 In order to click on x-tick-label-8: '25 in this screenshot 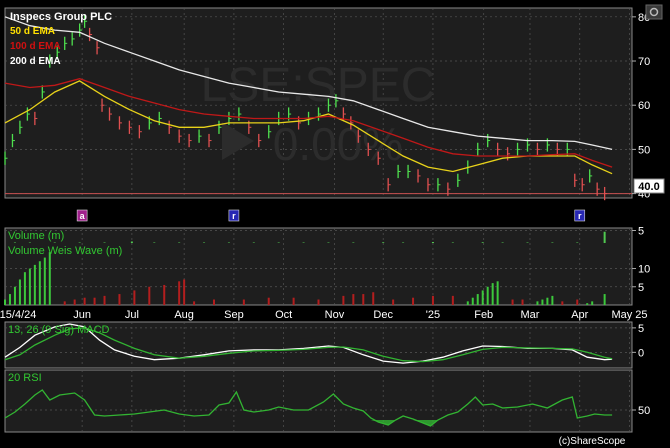, I will do `click(433, 315)`.